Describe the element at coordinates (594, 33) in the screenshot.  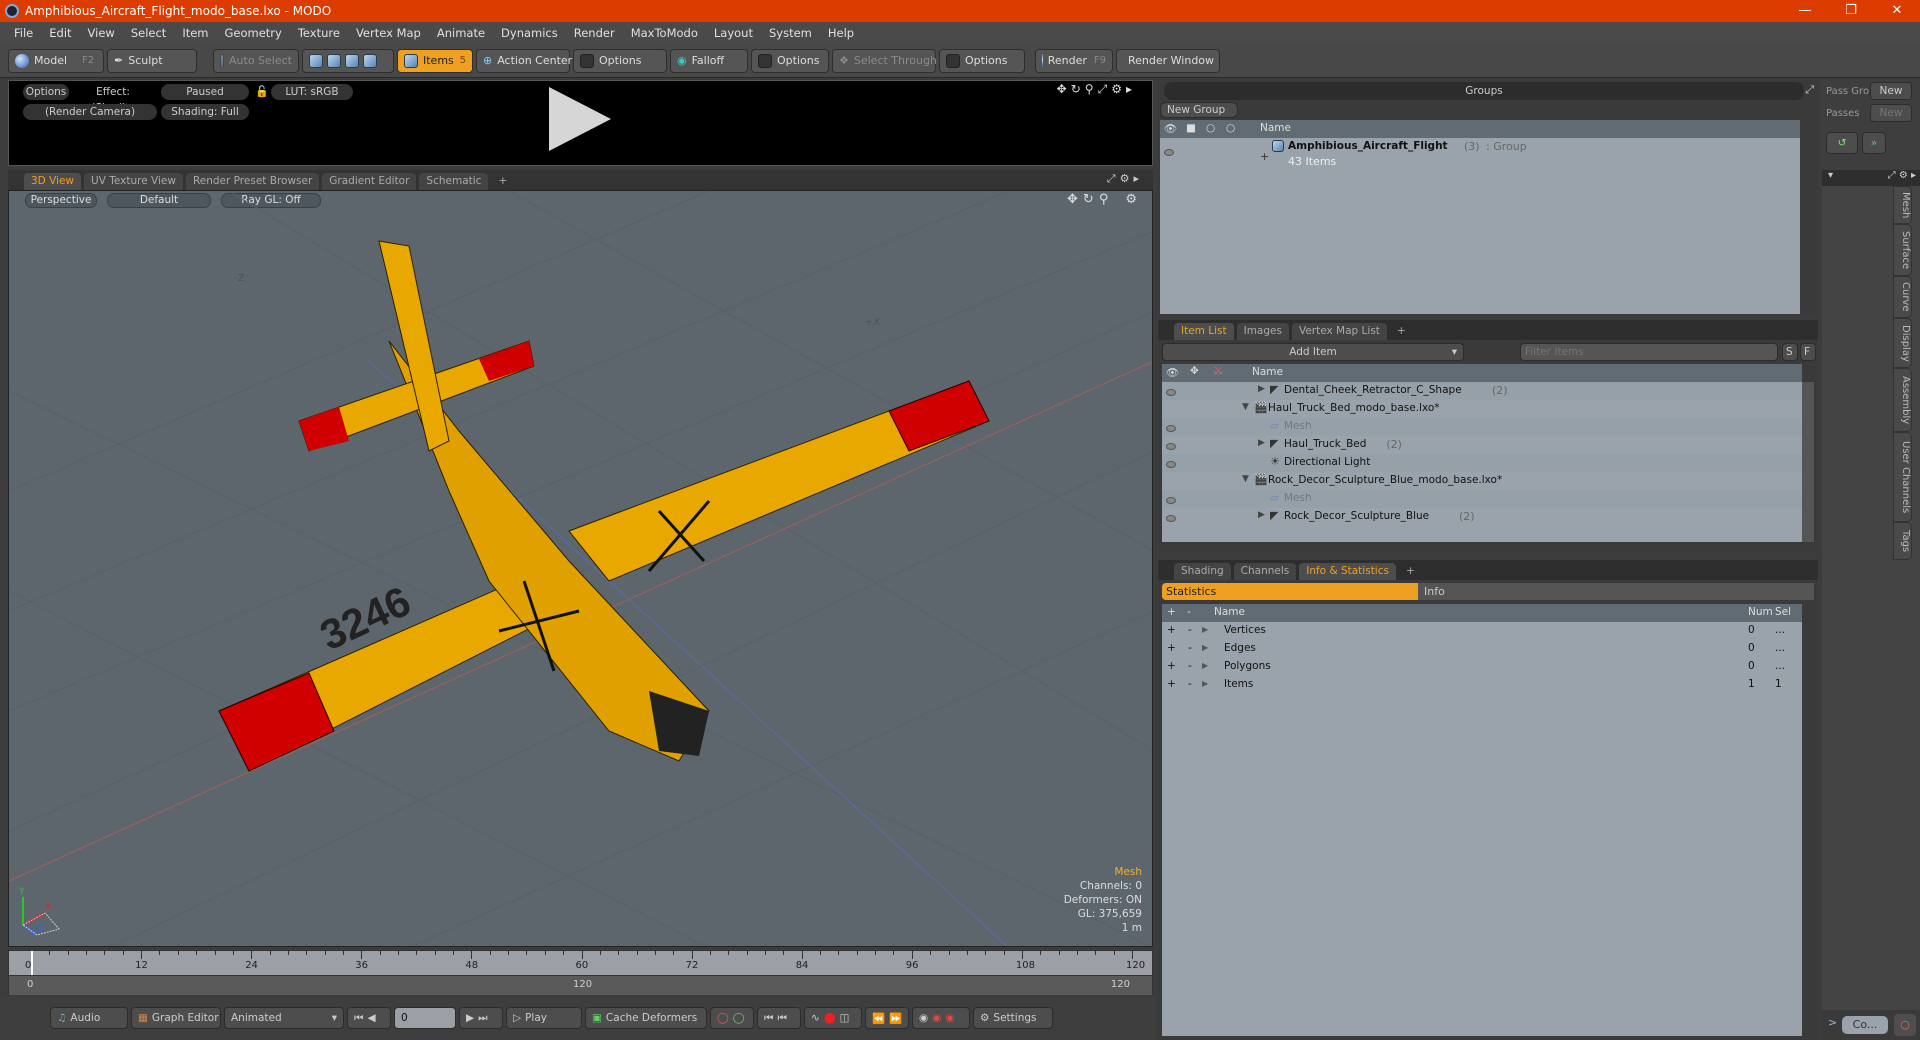
I see `menu-render: Render` at that location.